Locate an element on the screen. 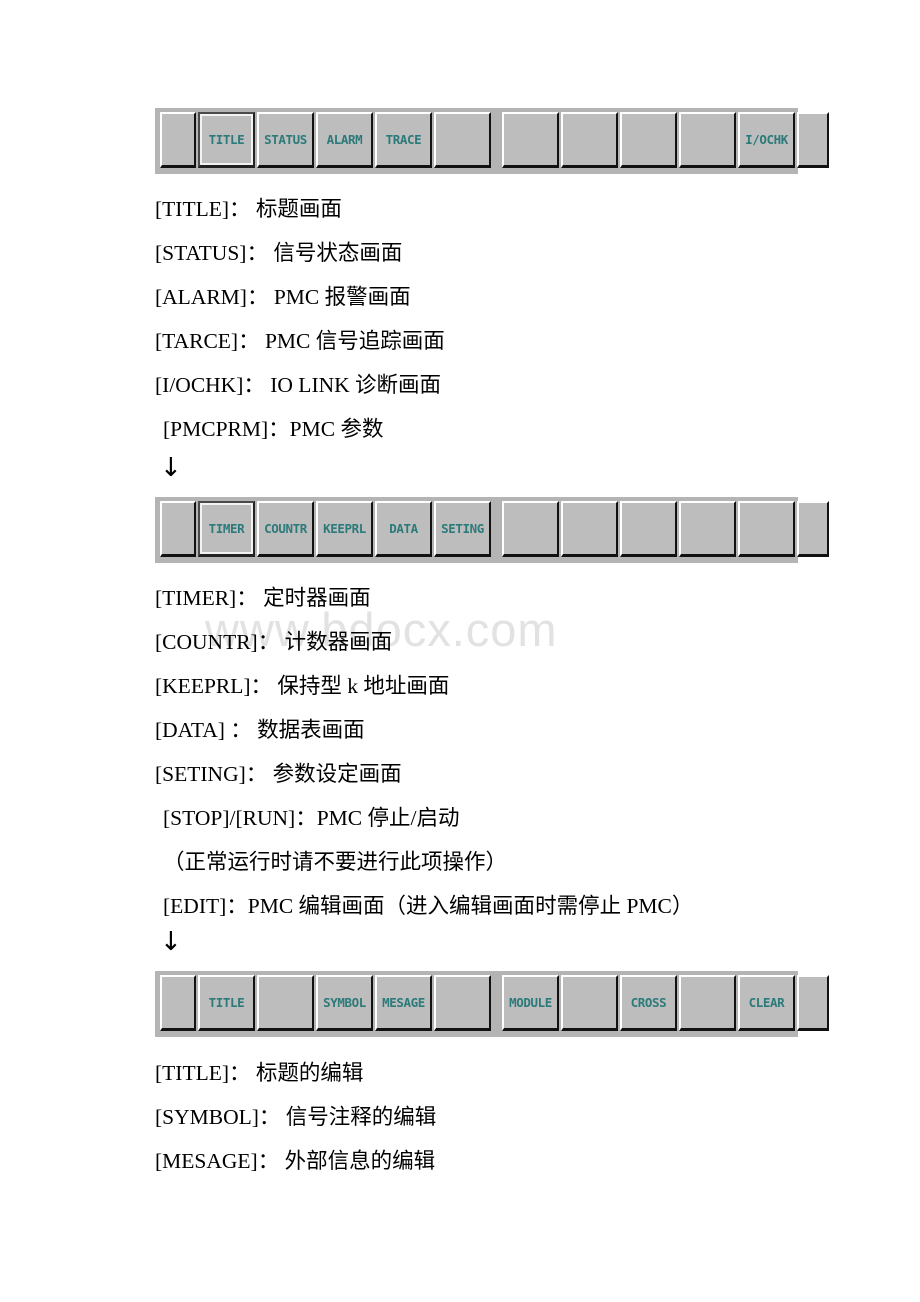 This screenshot has width=920, height=1302. softkey-group-left: TITLE SYMBOL MESAGE is located at coordinates (325, 1003).